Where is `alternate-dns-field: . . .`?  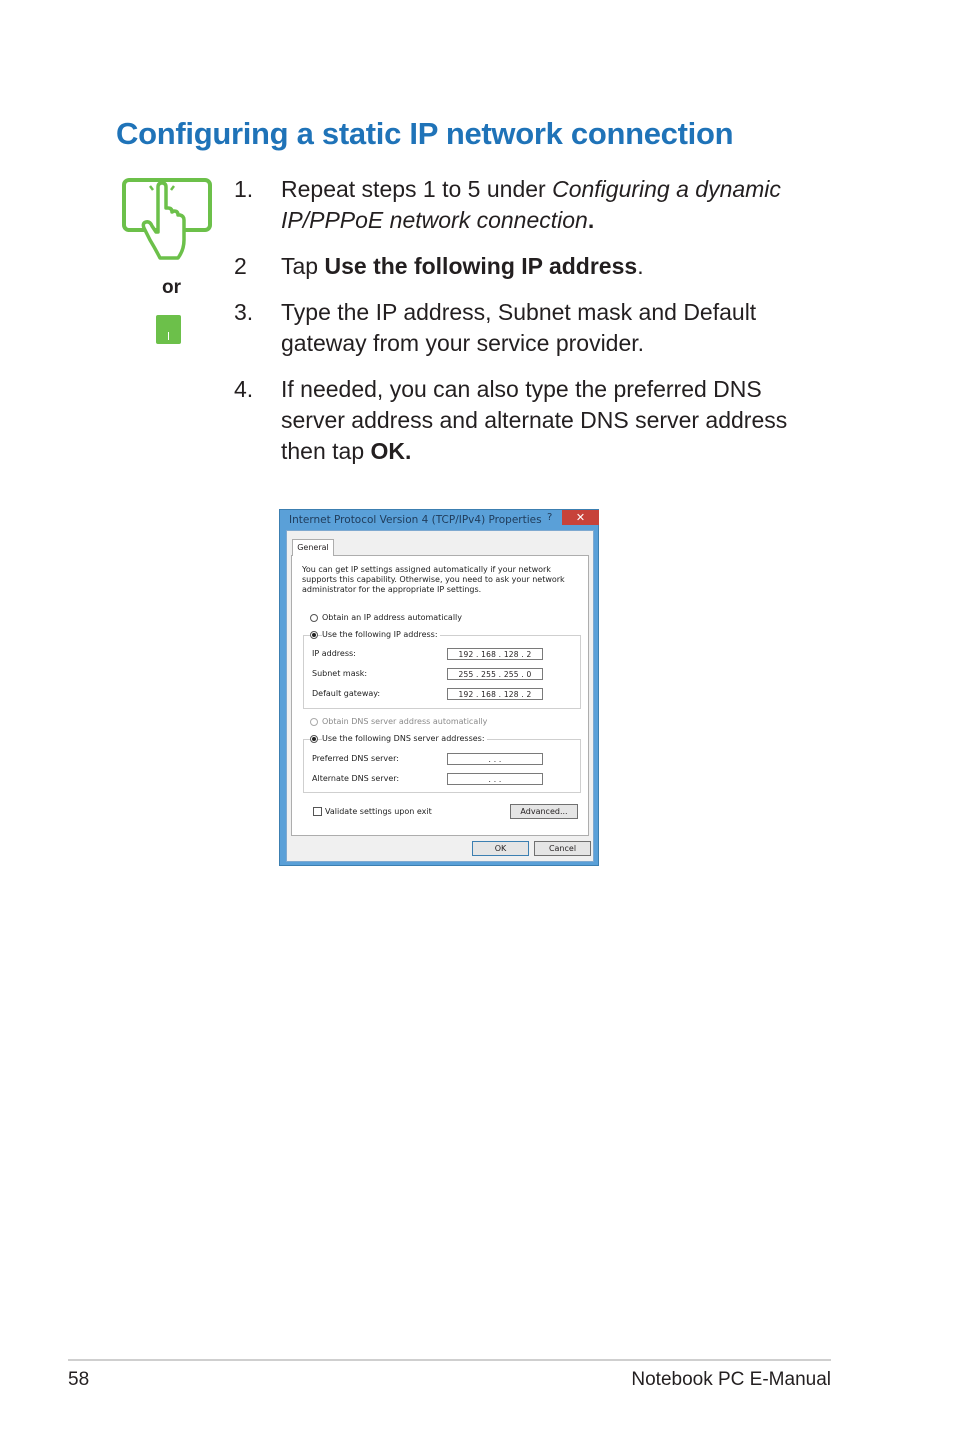
alternate-dns-field: . . . is located at coordinates (495, 779).